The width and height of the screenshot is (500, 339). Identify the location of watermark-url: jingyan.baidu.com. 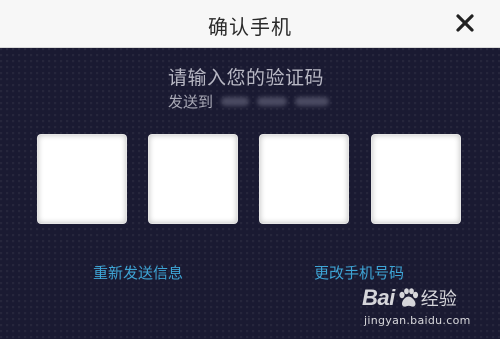
(417, 320).